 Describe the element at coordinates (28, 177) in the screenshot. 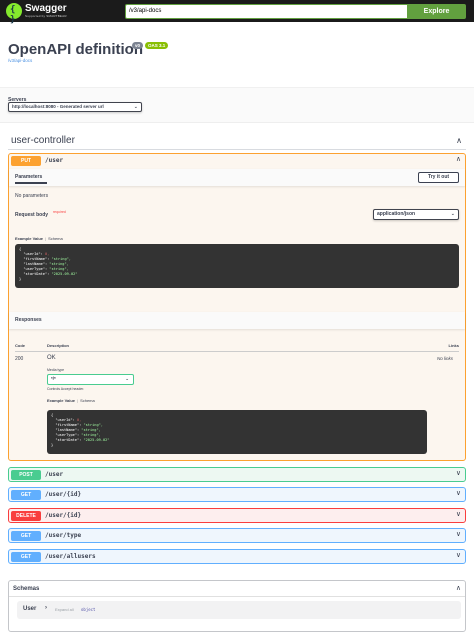

I see `tab-parameters: Parameters` at that location.